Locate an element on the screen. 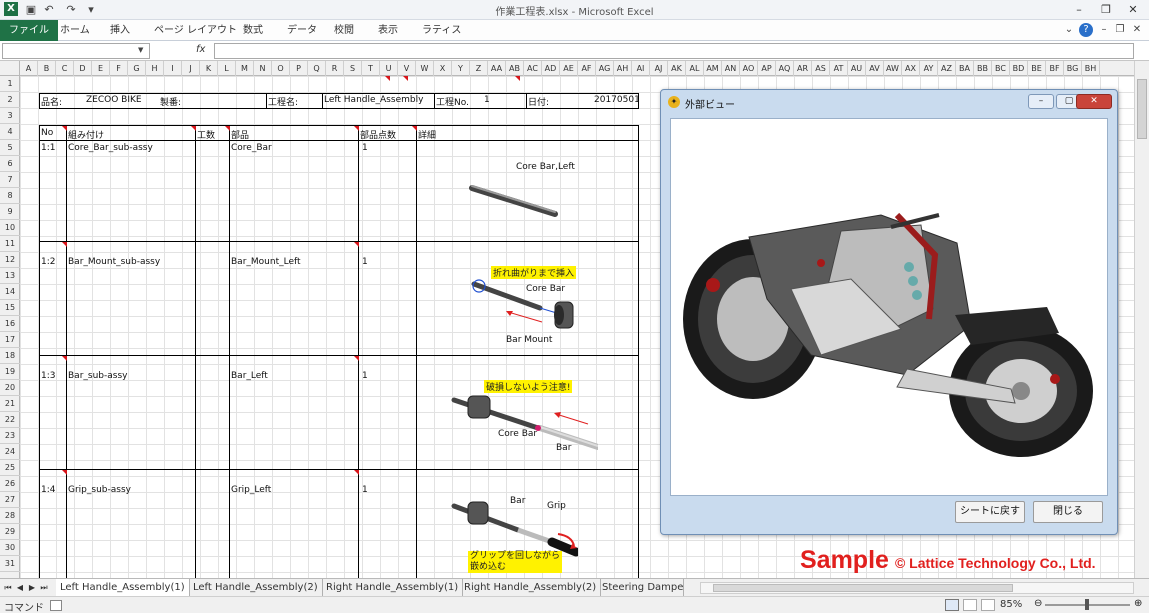 This screenshot has width=1149, height=613. column-header: U is located at coordinates (389, 68).